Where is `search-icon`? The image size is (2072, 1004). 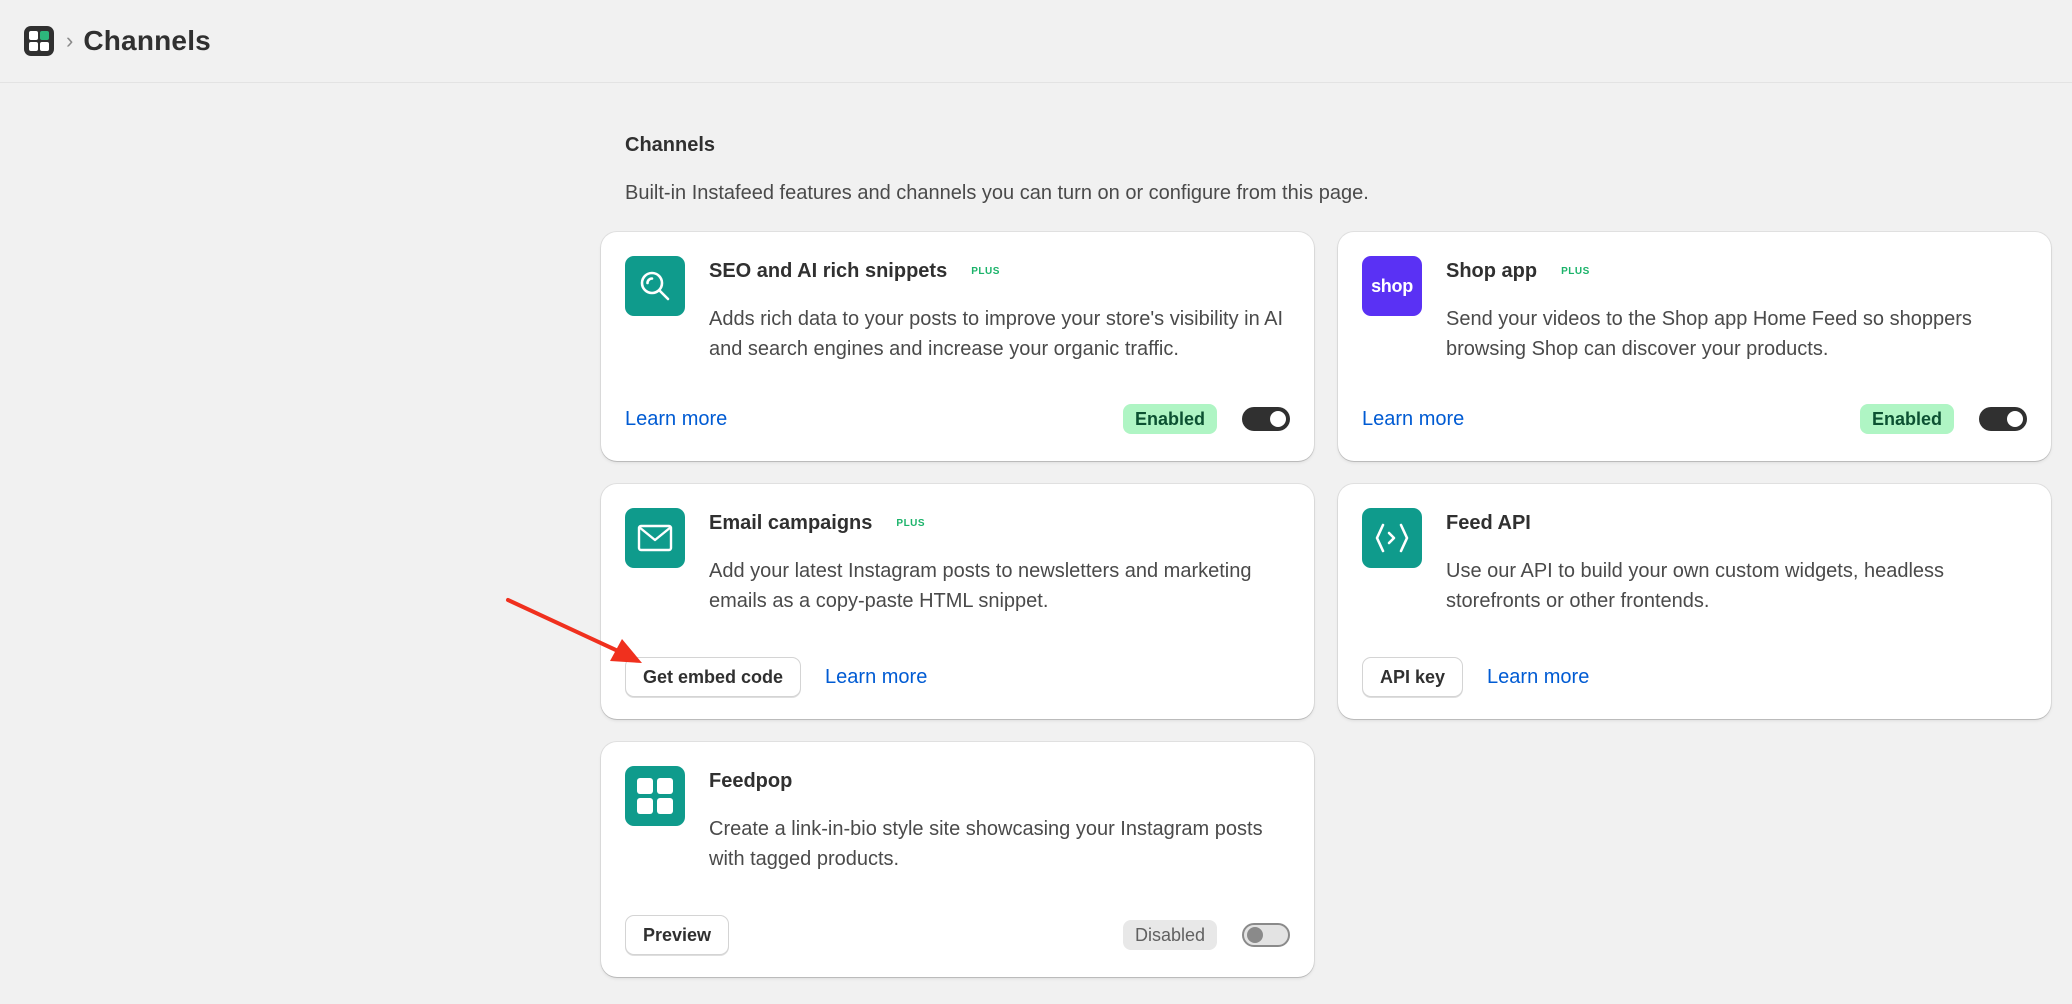
search-icon is located at coordinates (655, 286).